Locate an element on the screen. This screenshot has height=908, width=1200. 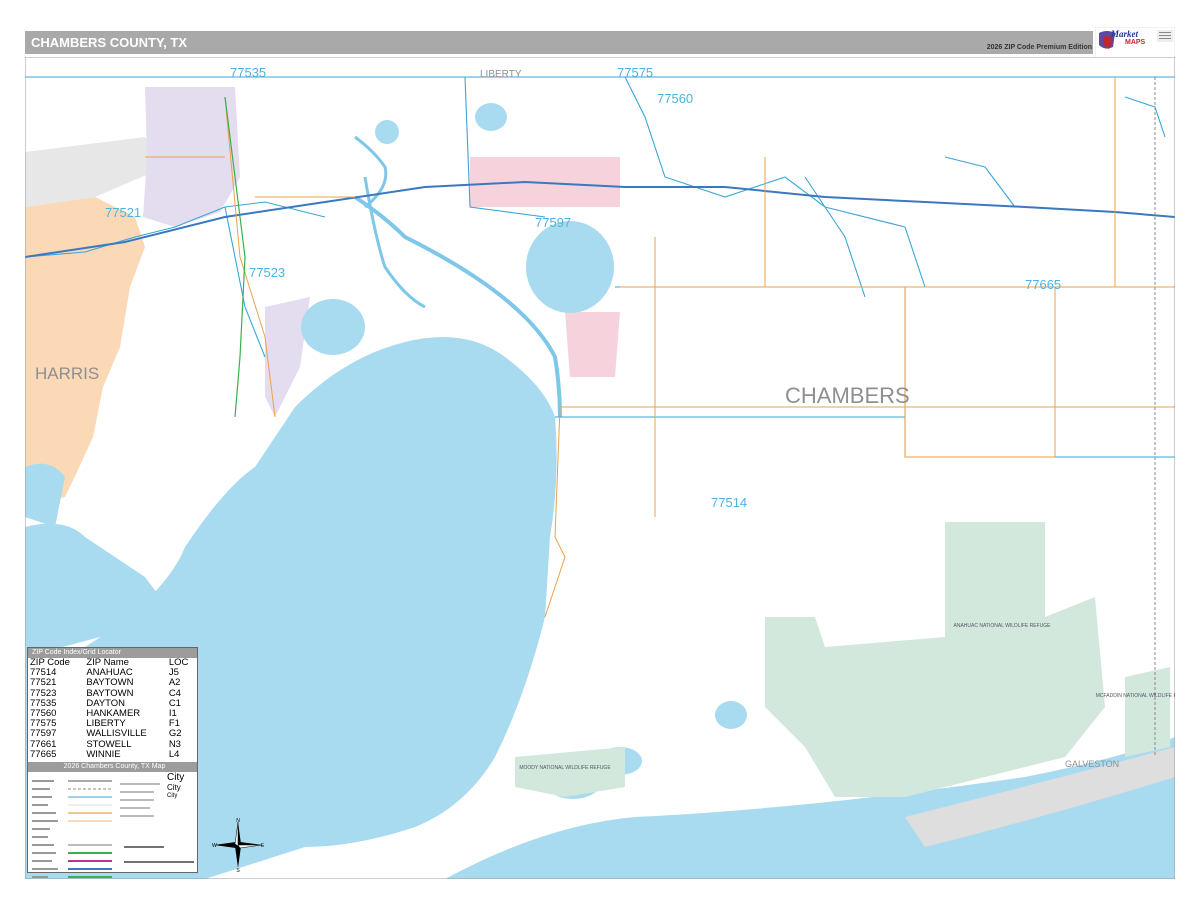
lake-north is located at coordinates (387, 132).